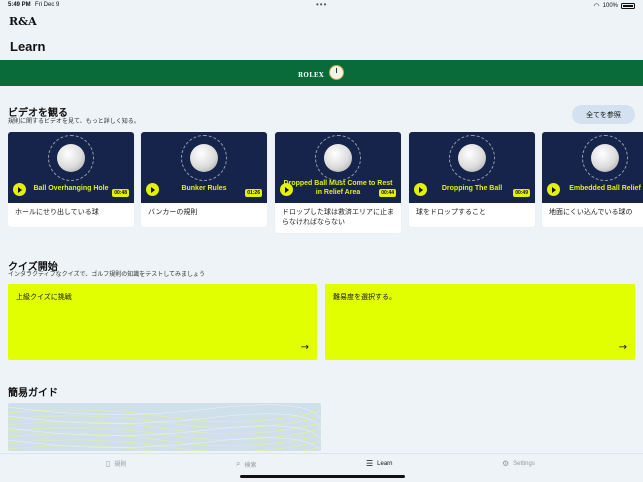 Image resolution: width=643 pixels, height=482 pixels. What do you see at coordinates (120, 465) in the screenshot?
I see `tab-label: 規則` at bounding box center [120, 465].